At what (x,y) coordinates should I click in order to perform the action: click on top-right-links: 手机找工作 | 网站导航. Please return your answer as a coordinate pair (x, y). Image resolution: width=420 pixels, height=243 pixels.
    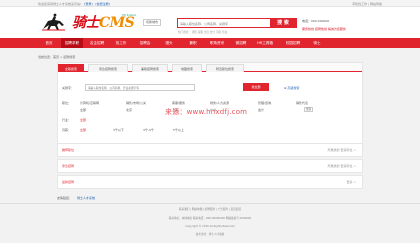
    Looking at the image, I should click on (367, 4).